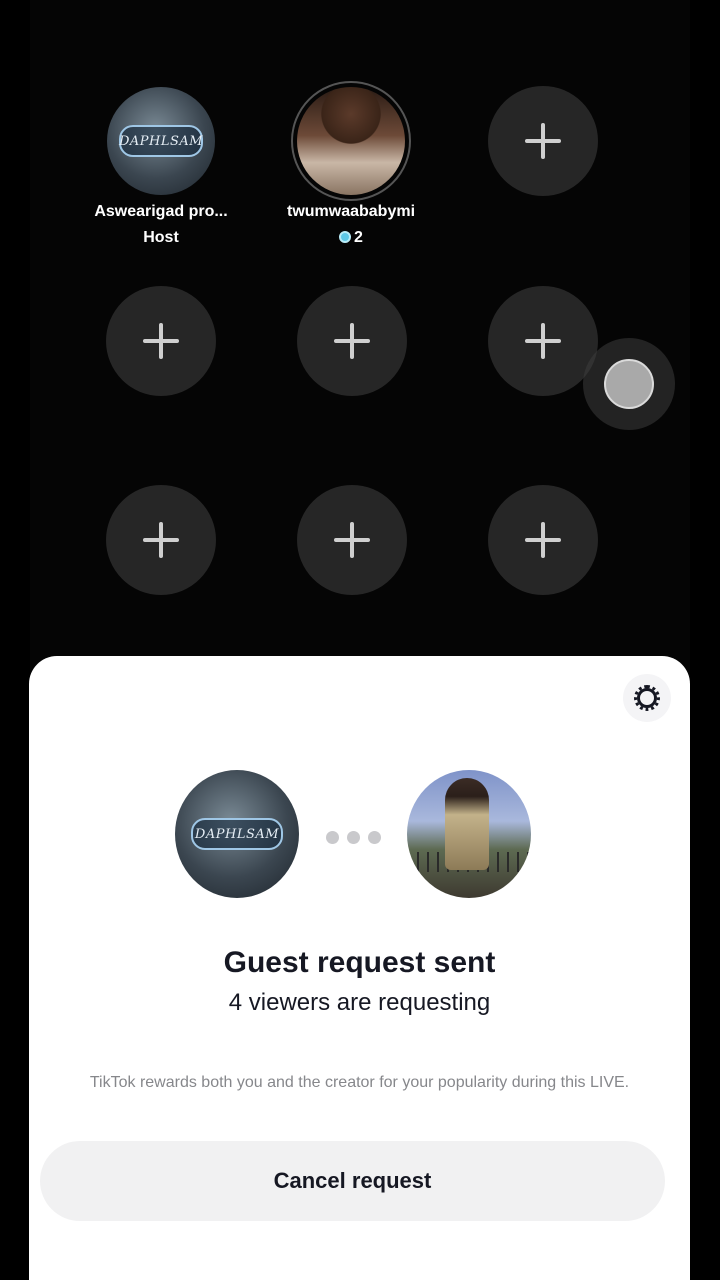 This screenshot has height=1280, width=720. I want to click on sheet-host-logo: DAPHLSAM, so click(237, 834).